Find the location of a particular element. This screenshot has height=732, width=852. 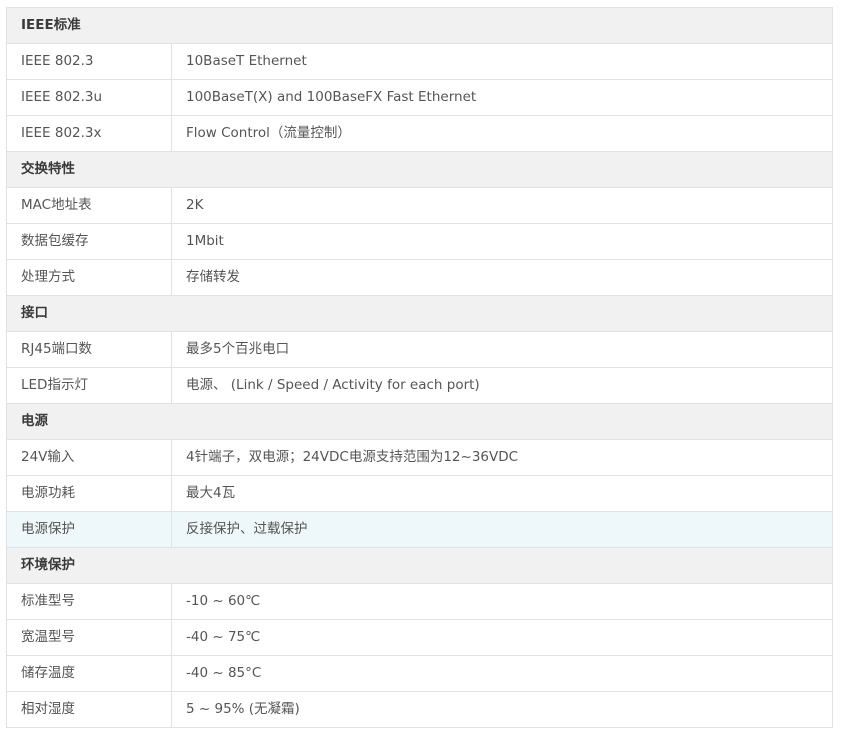

table-row: 电源功耗 最大4瓦 is located at coordinates (419, 493).